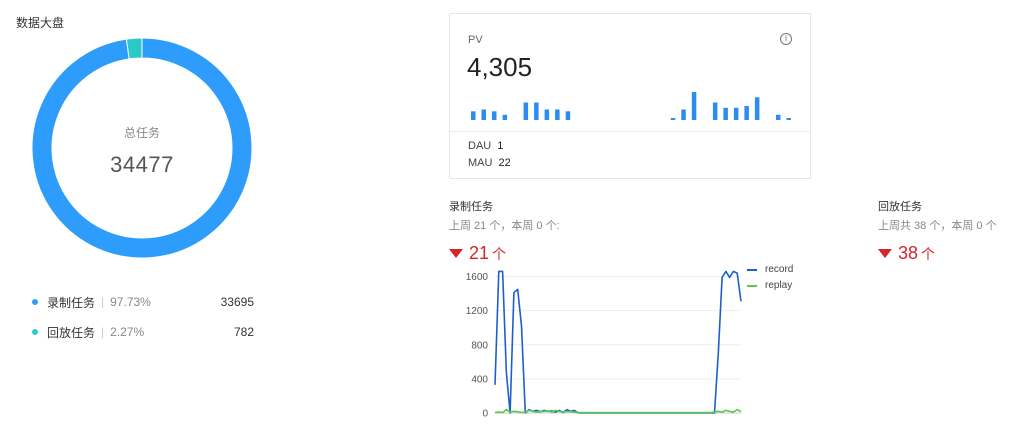  What do you see at coordinates (786, 39) in the screenshot?
I see `info-icon: i` at bounding box center [786, 39].